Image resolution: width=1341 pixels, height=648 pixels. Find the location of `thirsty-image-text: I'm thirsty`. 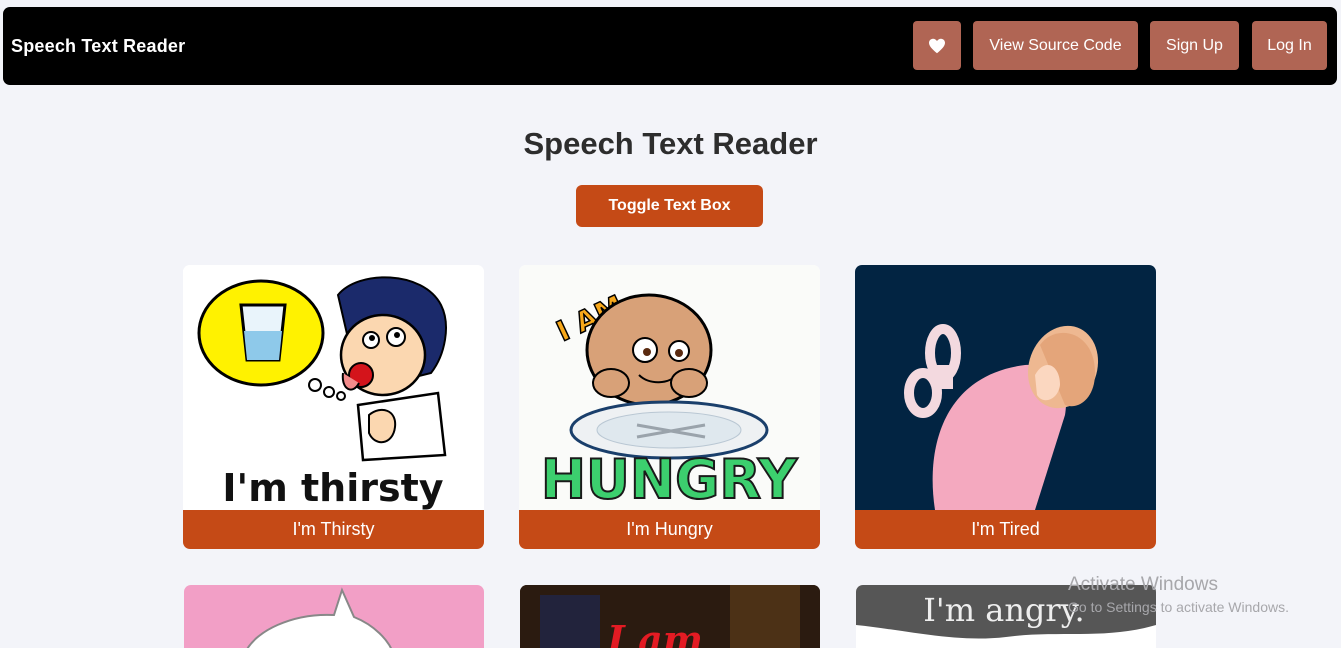

thirsty-image-text: I'm thirsty is located at coordinates (332, 488).